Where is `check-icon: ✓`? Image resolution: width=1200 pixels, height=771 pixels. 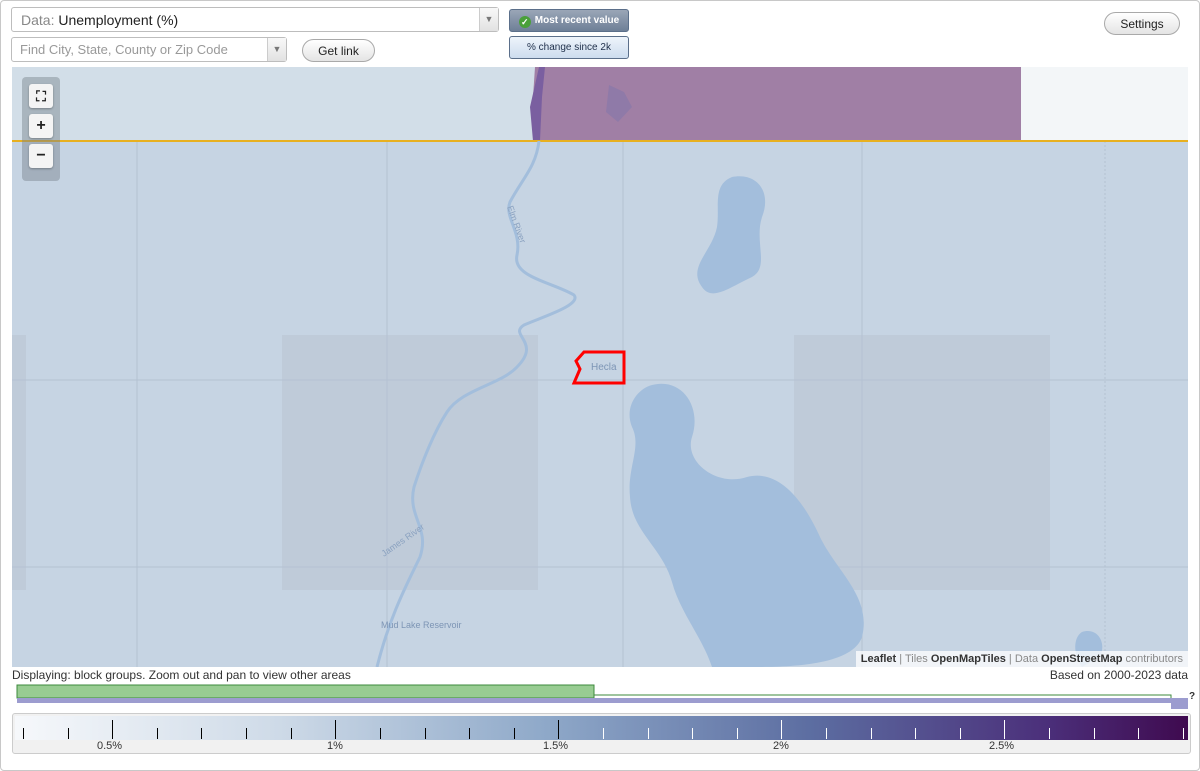
check-icon: ✓ is located at coordinates (524, 22).